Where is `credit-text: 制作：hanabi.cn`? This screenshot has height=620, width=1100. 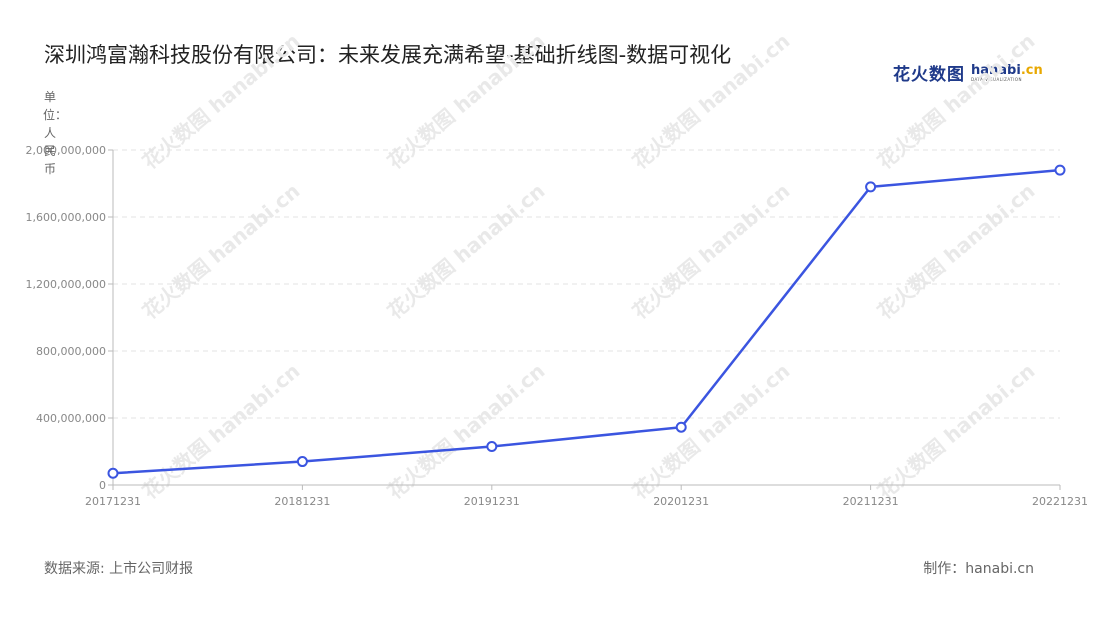
credit-text: 制作：hanabi.cn is located at coordinates (978, 569).